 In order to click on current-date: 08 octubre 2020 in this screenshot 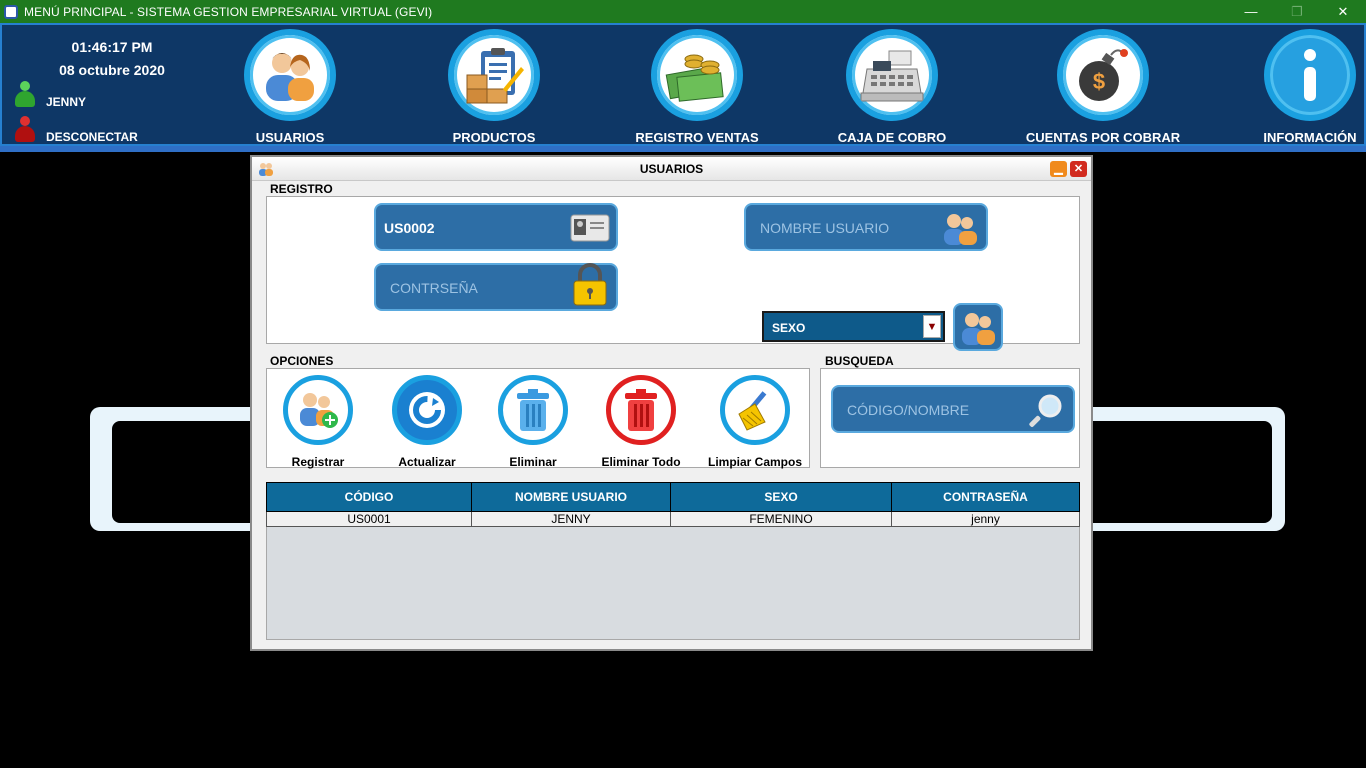, I will do `click(112, 70)`.